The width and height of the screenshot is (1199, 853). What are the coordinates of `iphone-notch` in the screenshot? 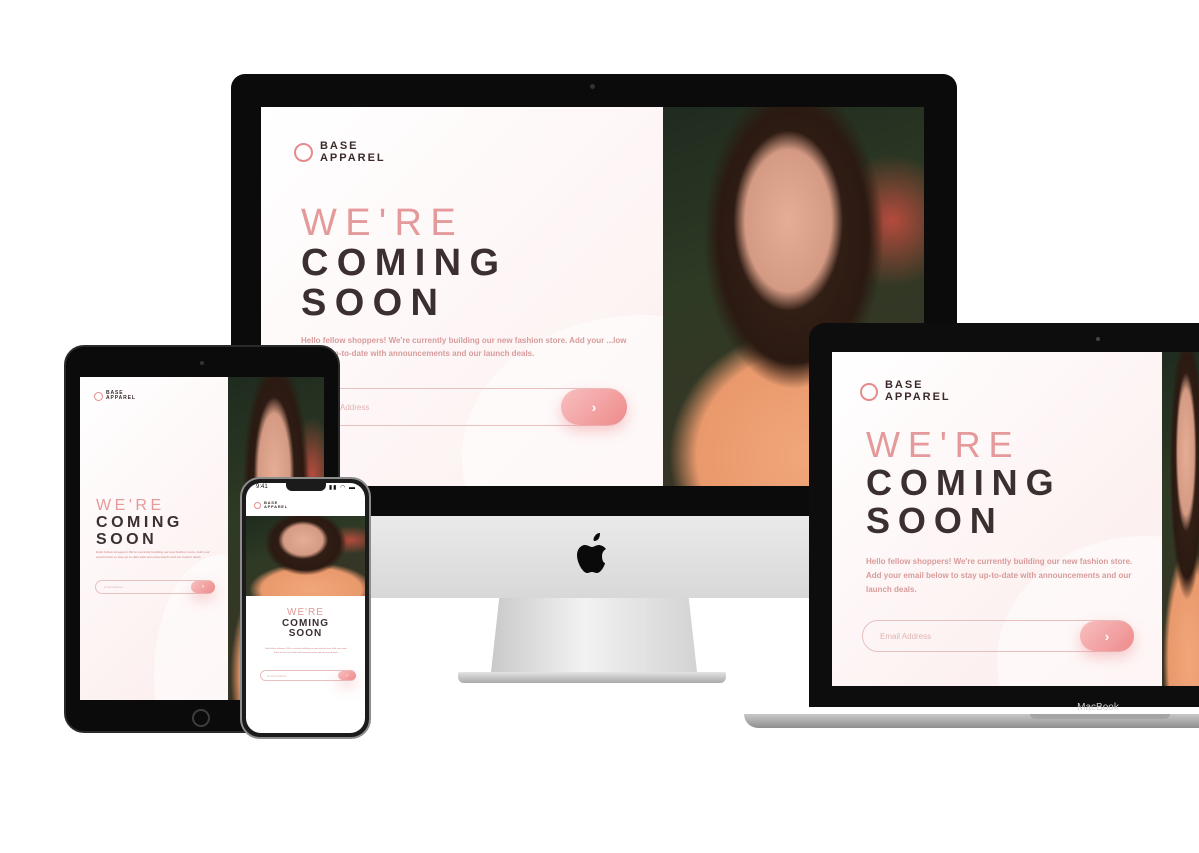 It's located at (306, 487).